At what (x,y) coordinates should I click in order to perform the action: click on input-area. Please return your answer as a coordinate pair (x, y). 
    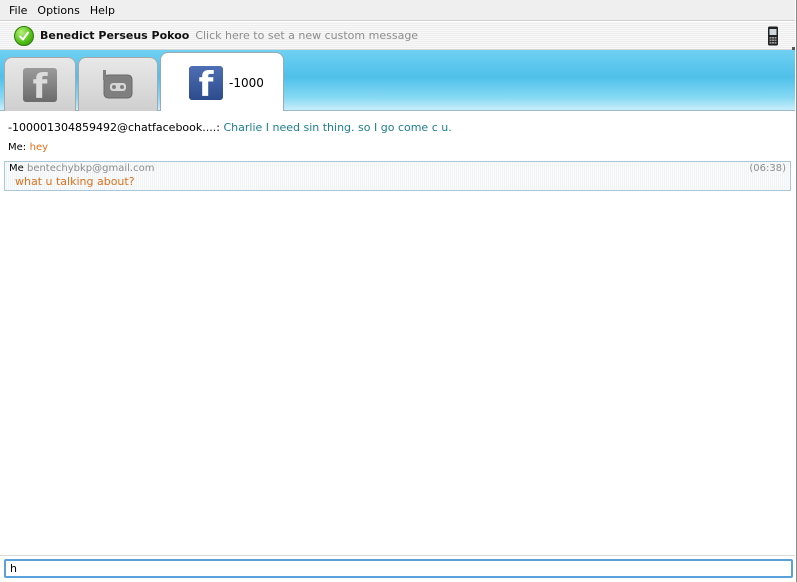
    Looking at the image, I should click on (397, 568).